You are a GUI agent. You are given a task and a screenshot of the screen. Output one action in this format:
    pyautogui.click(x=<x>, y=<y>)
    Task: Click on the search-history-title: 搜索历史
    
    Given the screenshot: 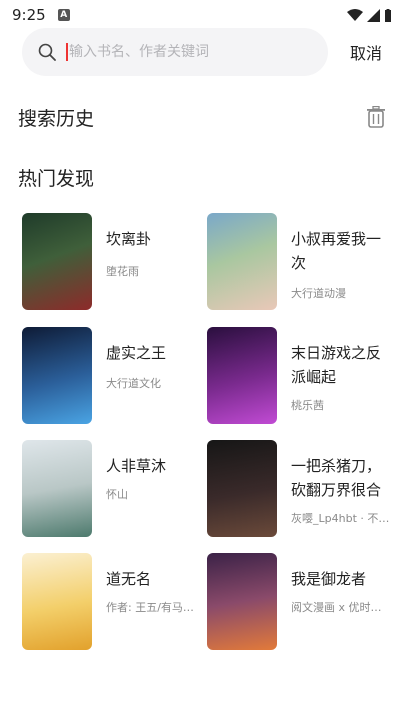 What is the action you would take?
    pyautogui.click(x=56, y=119)
    